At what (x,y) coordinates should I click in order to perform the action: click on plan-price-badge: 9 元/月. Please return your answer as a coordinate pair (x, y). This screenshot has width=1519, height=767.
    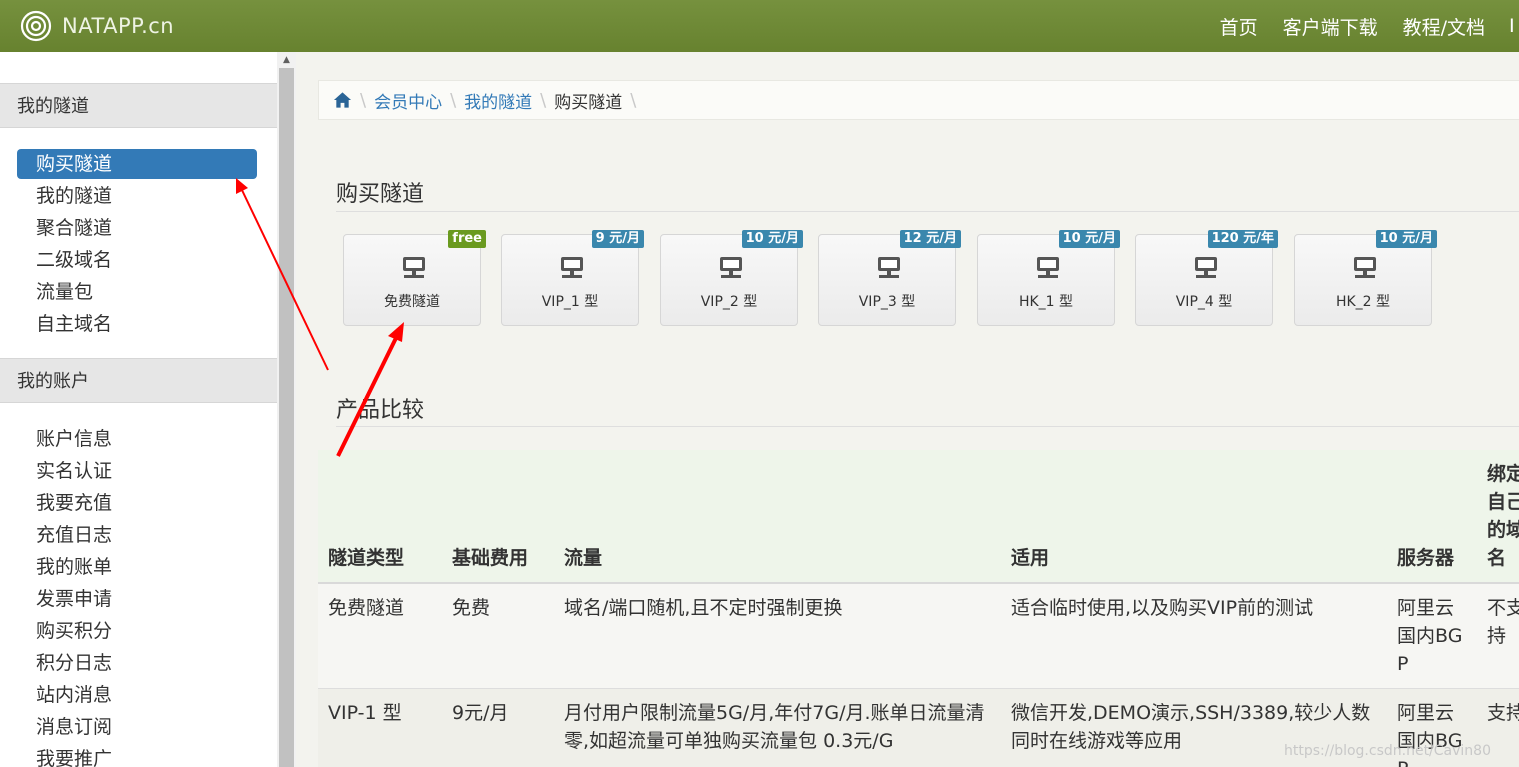
    Looking at the image, I should click on (617, 239).